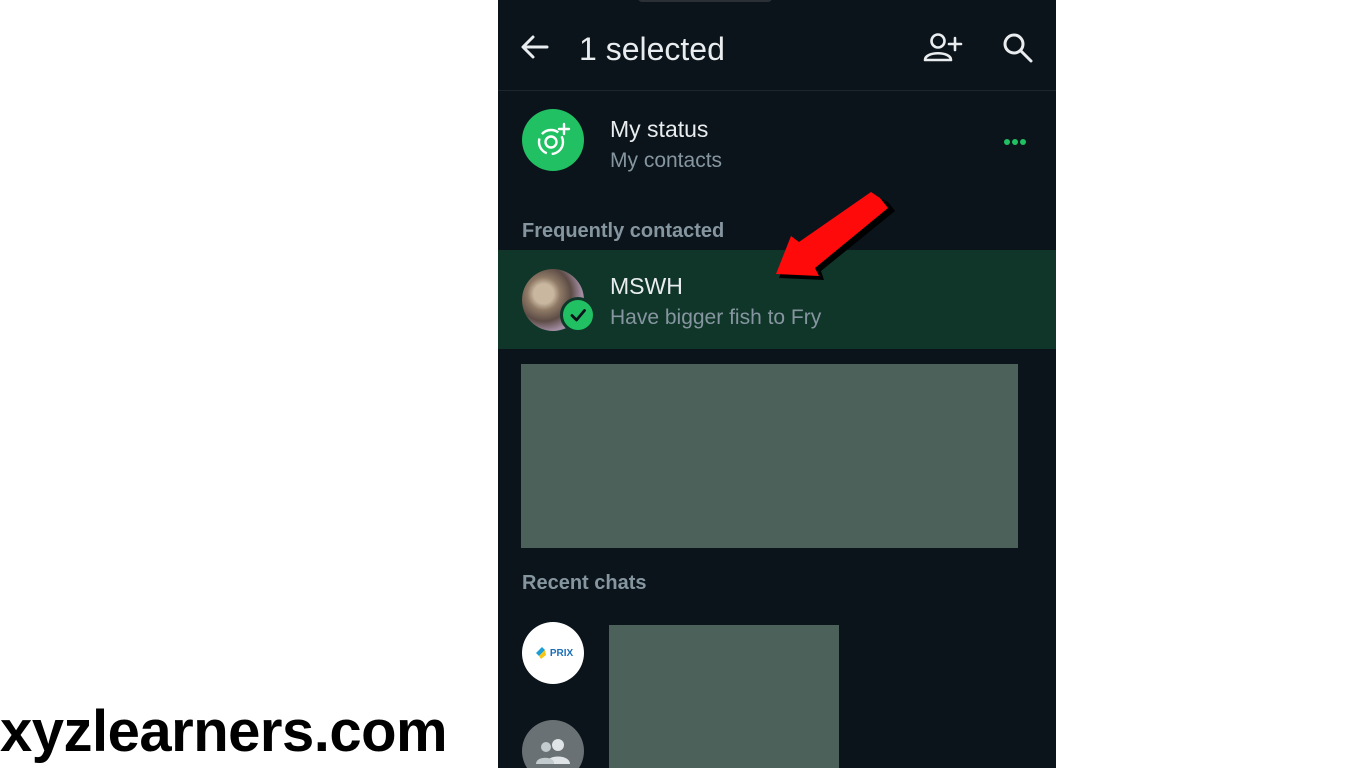 The height and width of the screenshot is (768, 1366). Describe the element at coordinates (659, 129) in the screenshot. I see `status-name: My status` at that location.